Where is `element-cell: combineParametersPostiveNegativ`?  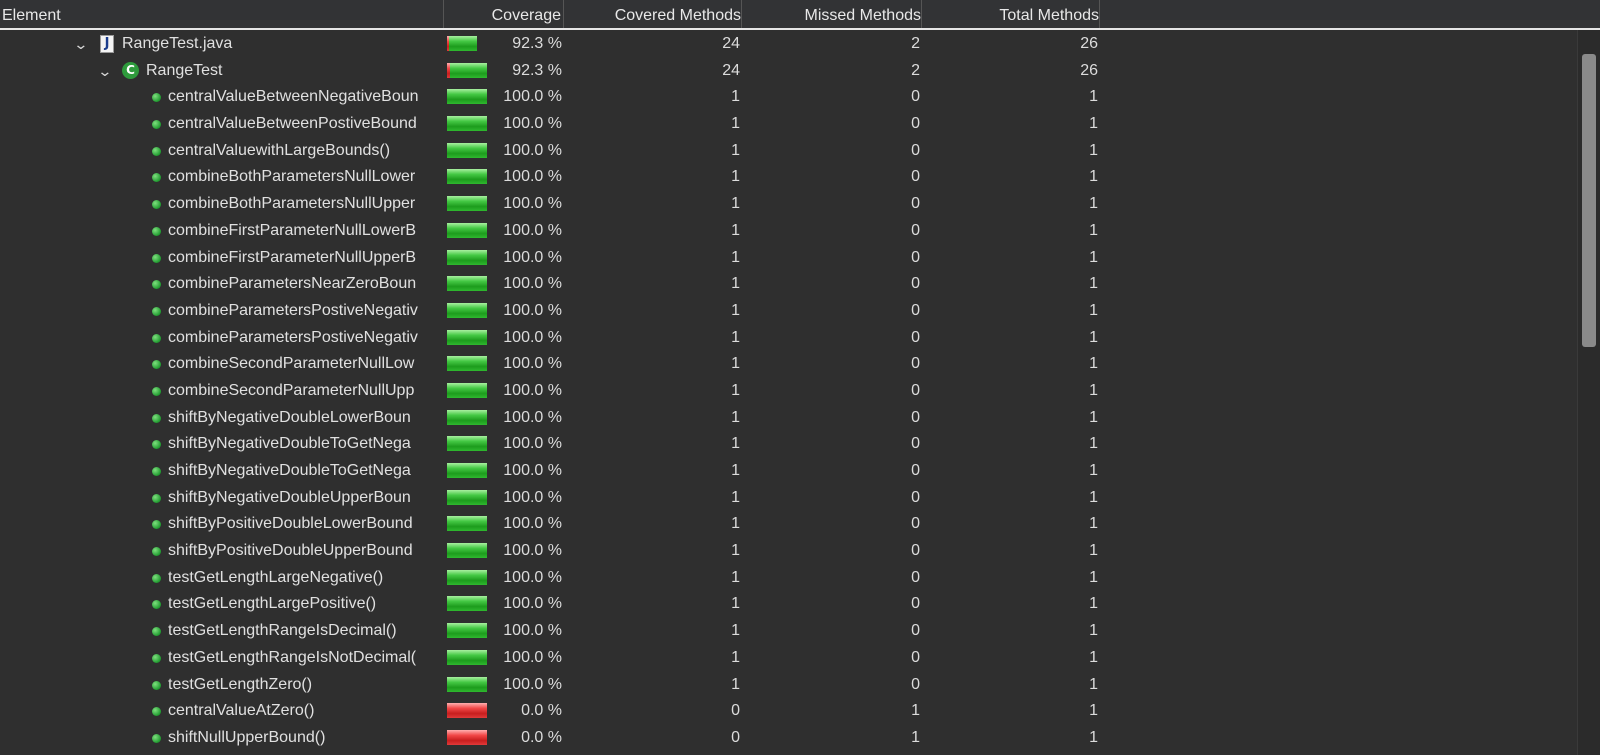 element-cell: combineParametersPostiveNegativ is located at coordinates (222, 338).